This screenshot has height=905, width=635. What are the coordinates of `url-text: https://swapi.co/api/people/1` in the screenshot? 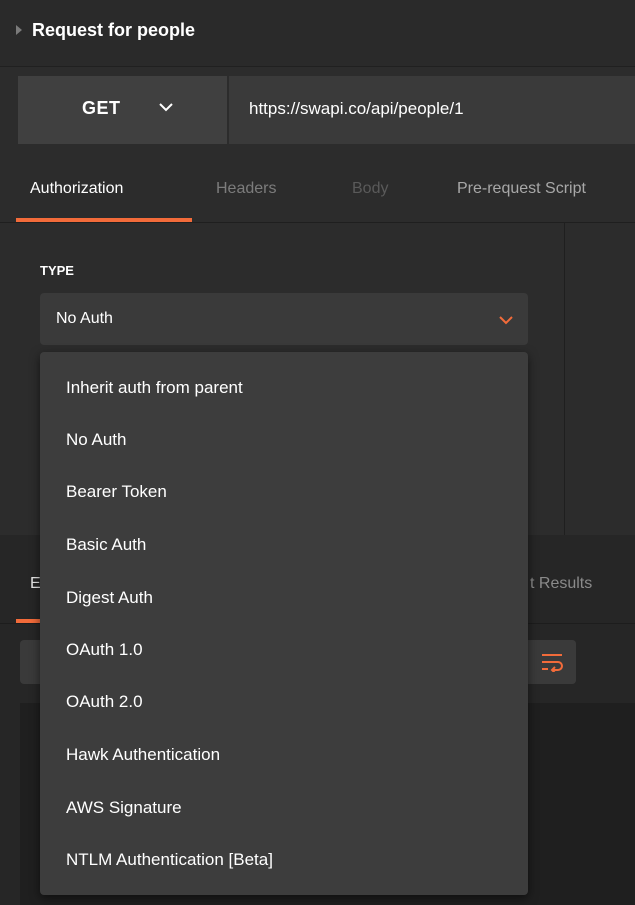 It's located at (356, 108).